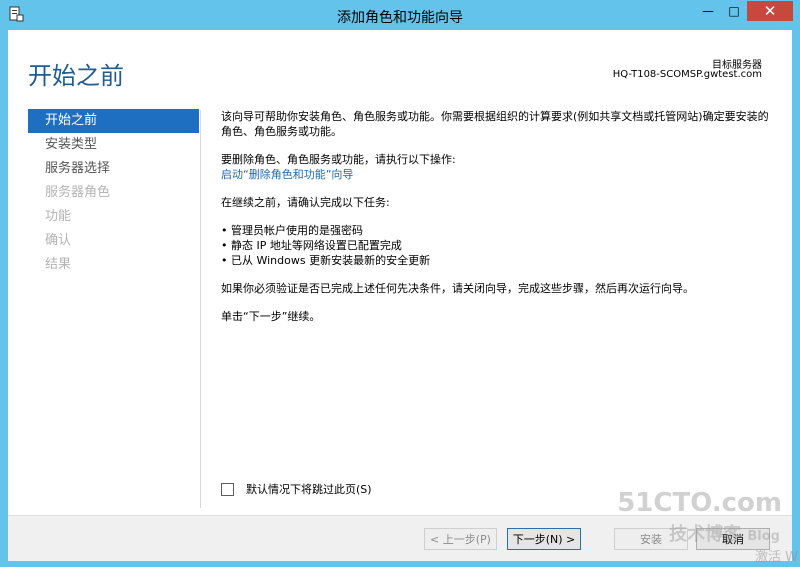 Image resolution: width=800 pixels, height=567 pixels. What do you see at coordinates (776, 557) in the screenshot?
I see `activation-watermark: 激活 W` at bounding box center [776, 557].